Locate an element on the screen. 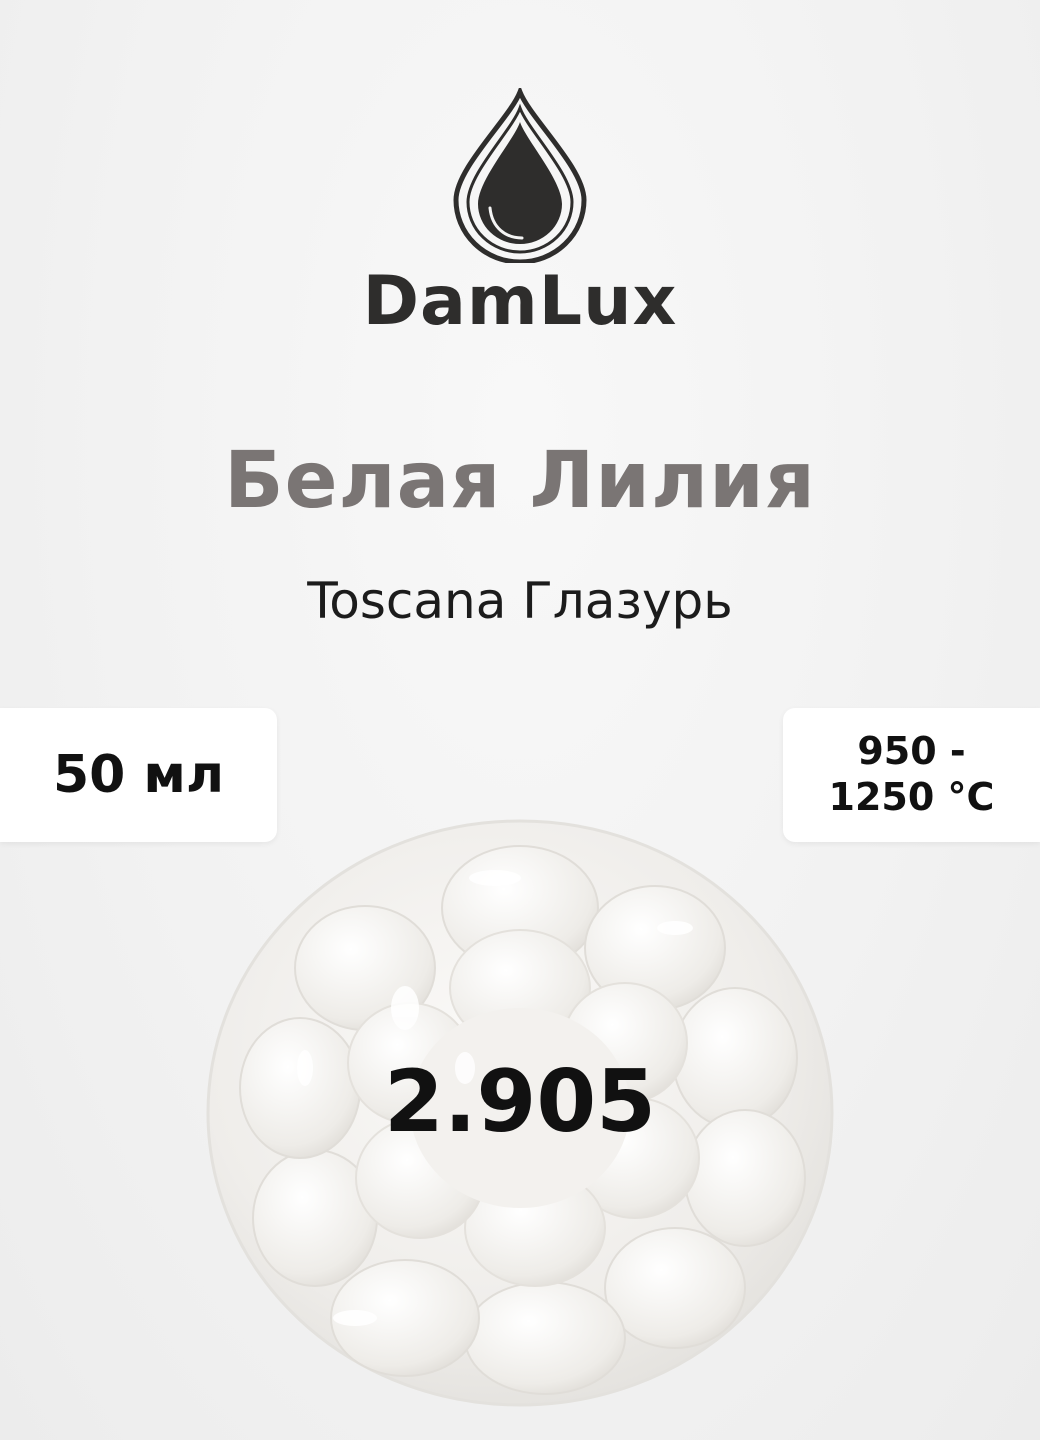 The height and width of the screenshot is (1440, 1040). temperature-range-start: 950 - is located at coordinates (911, 751).